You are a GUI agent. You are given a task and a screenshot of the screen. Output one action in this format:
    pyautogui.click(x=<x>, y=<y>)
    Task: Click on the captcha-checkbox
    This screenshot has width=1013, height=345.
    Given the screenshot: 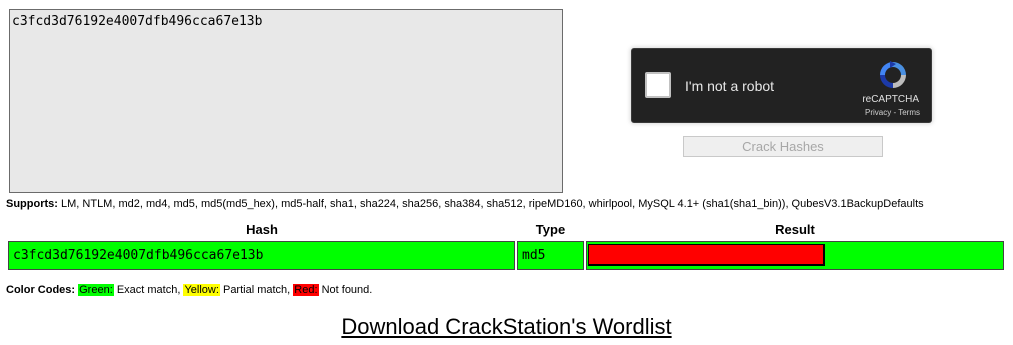 What is the action you would take?
    pyautogui.click(x=658, y=85)
    